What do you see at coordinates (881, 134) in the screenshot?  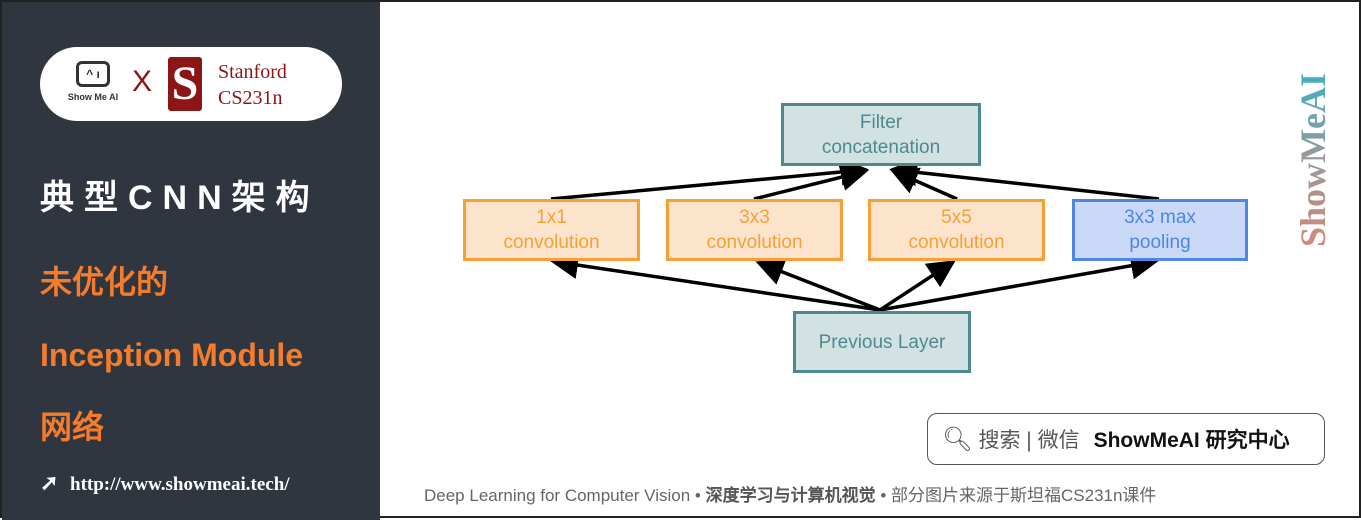 I see `filter-concatenation-box: Filter concatenation` at bounding box center [881, 134].